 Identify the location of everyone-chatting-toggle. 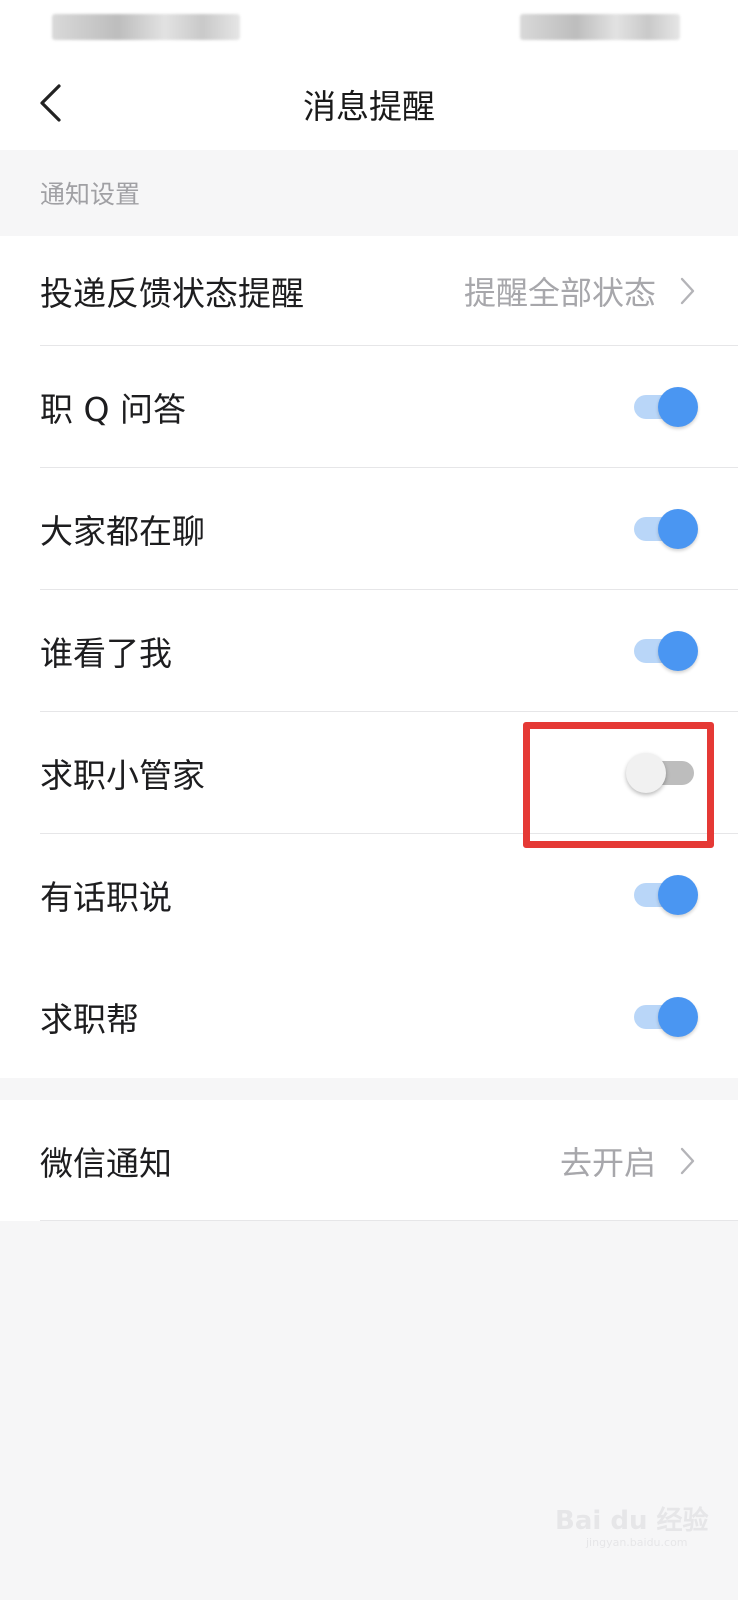
(663, 529).